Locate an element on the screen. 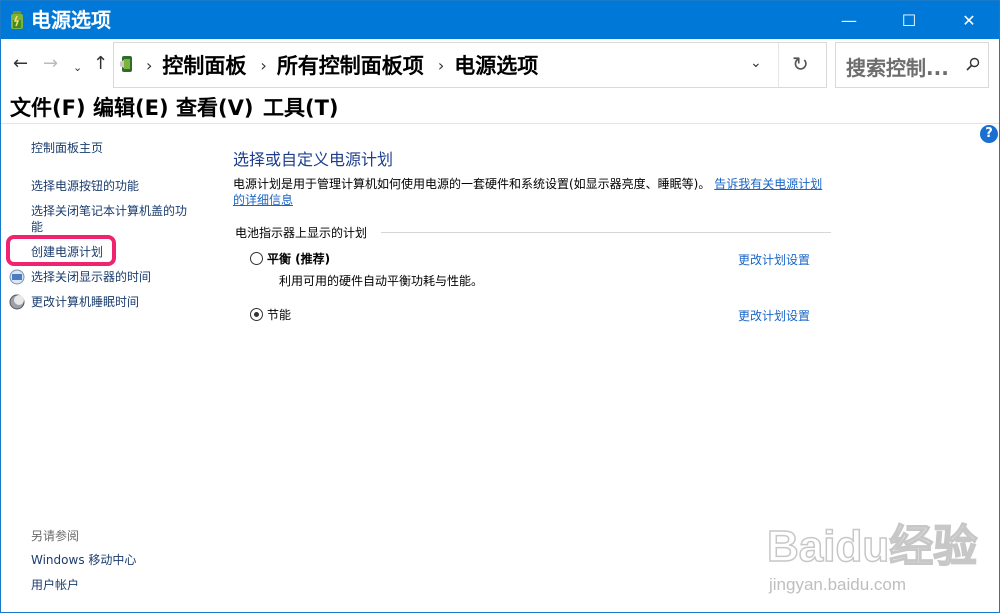 Image resolution: width=1000 pixels, height=613 pixels. help-icon: ? is located at coordinates (989, 134).